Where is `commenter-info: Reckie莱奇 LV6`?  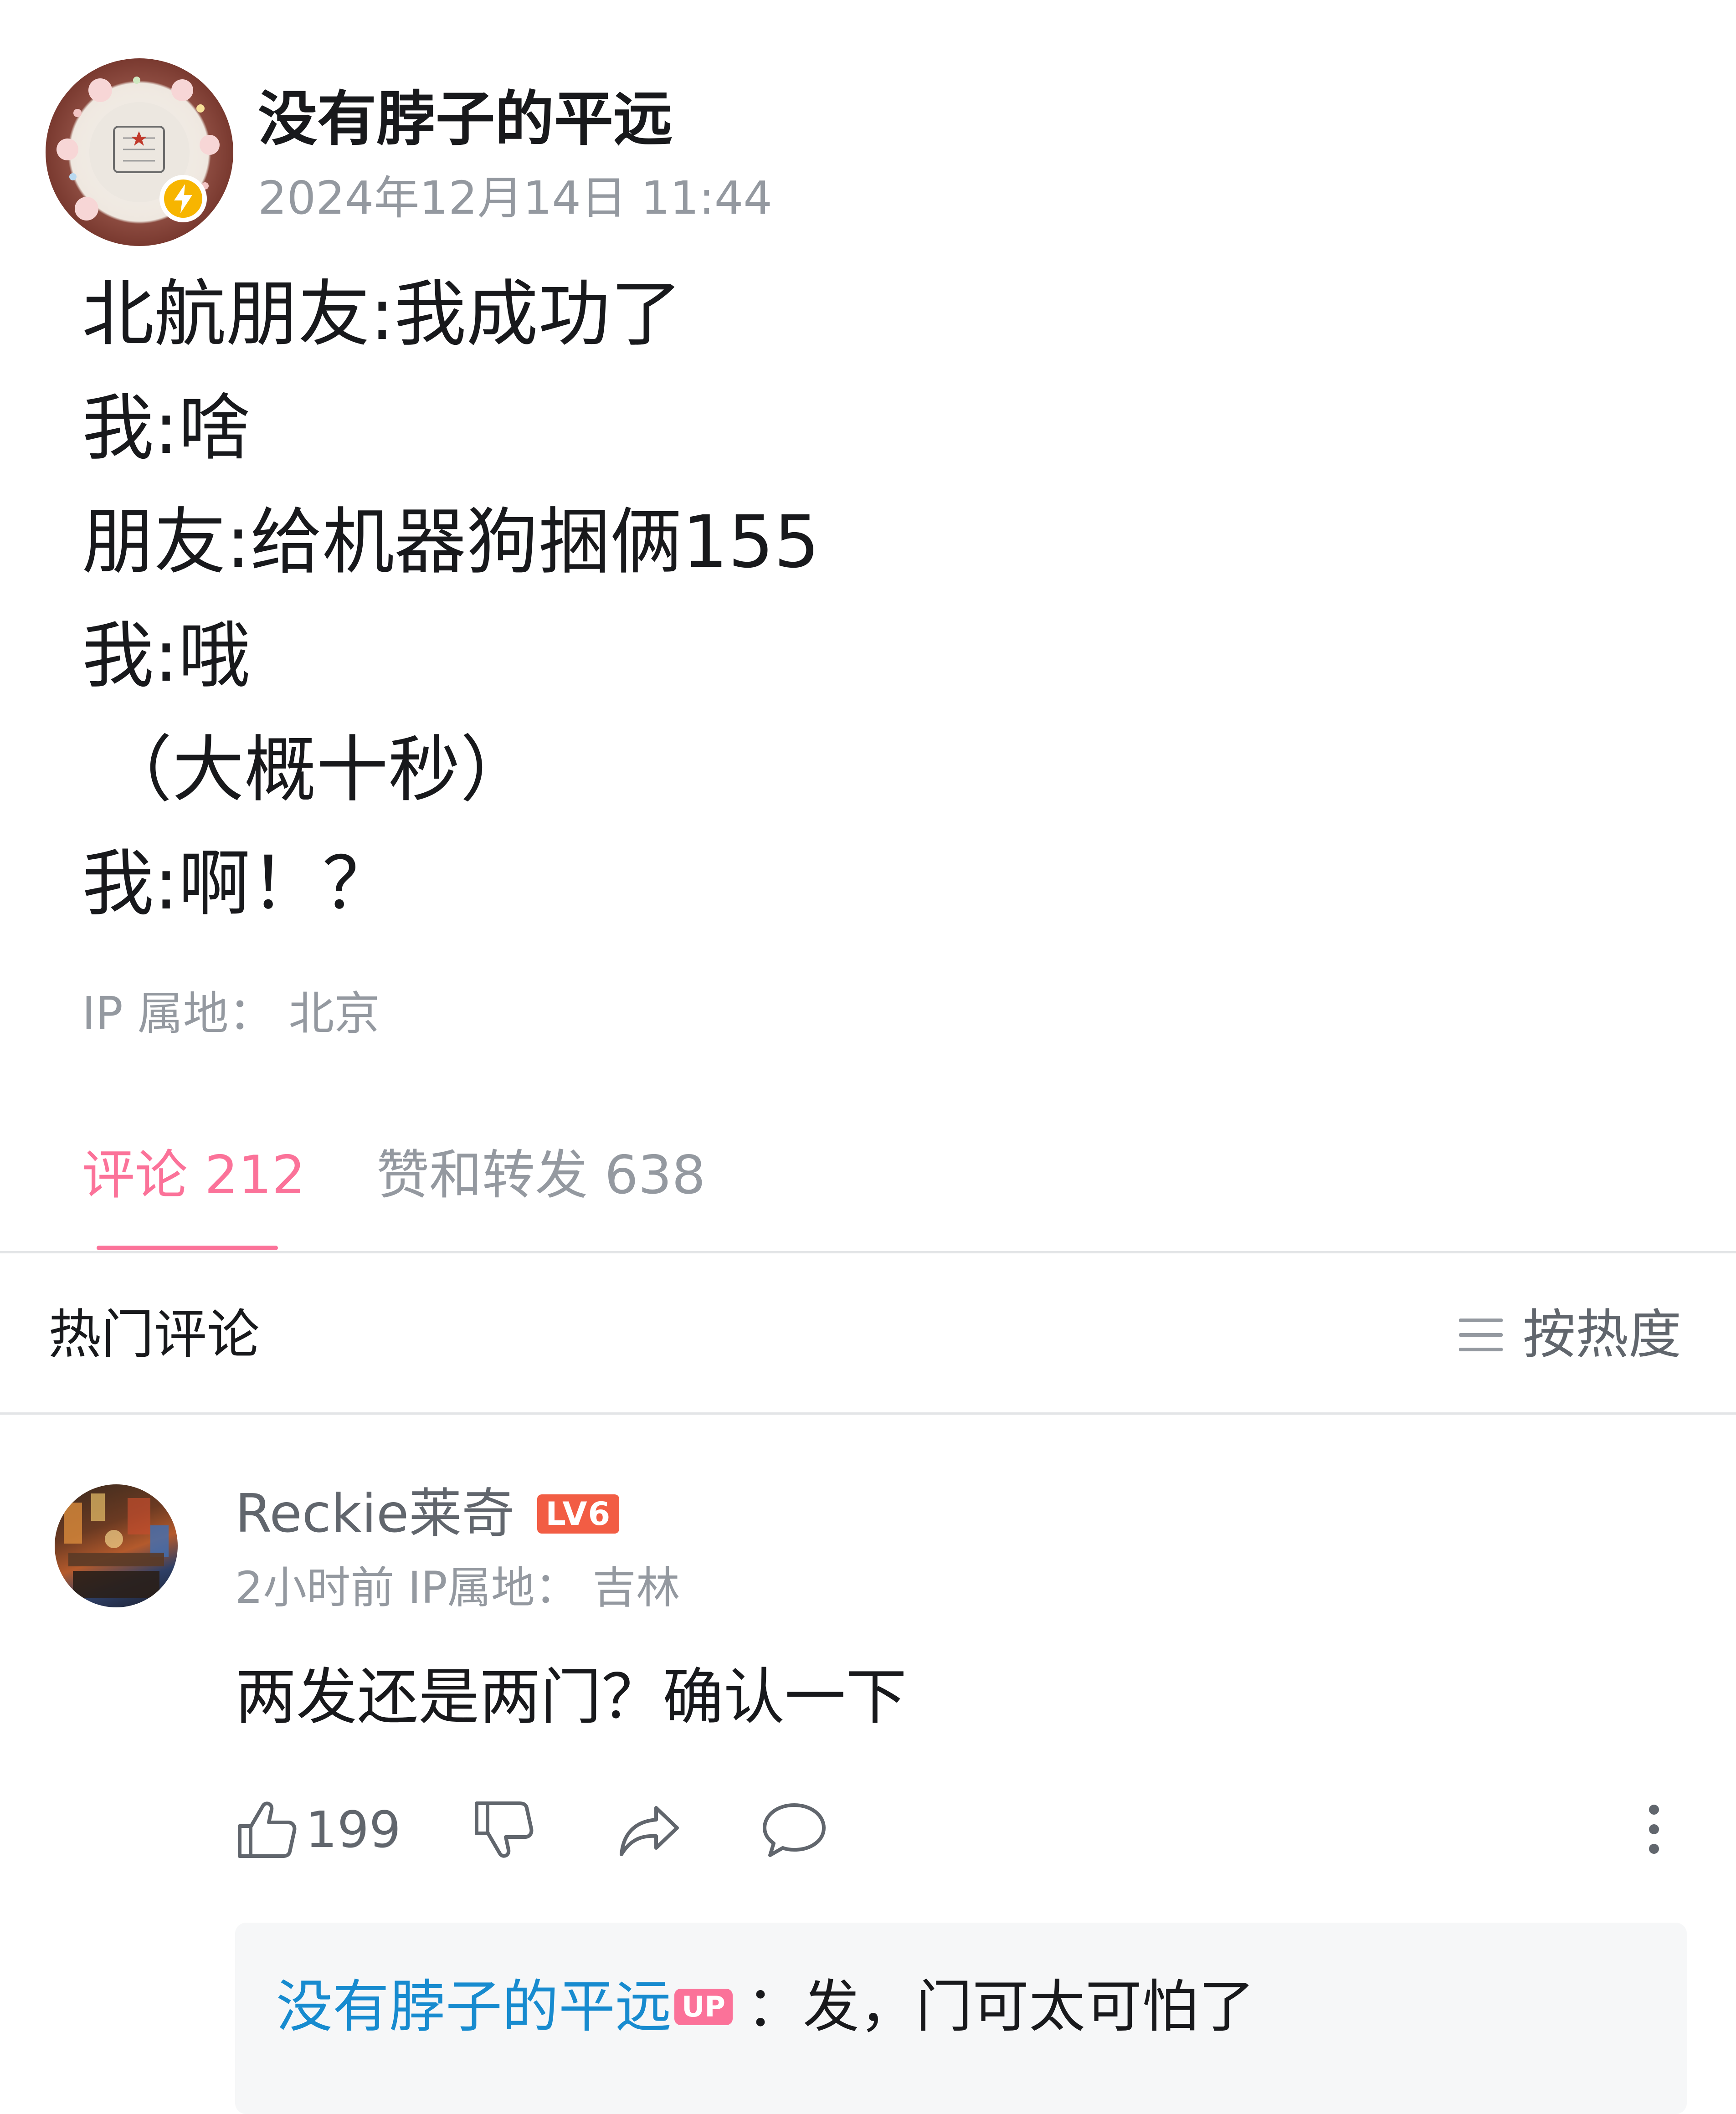
commenter-info: Reckie莱奇 LV6 is located at coordinates (427, 1514).